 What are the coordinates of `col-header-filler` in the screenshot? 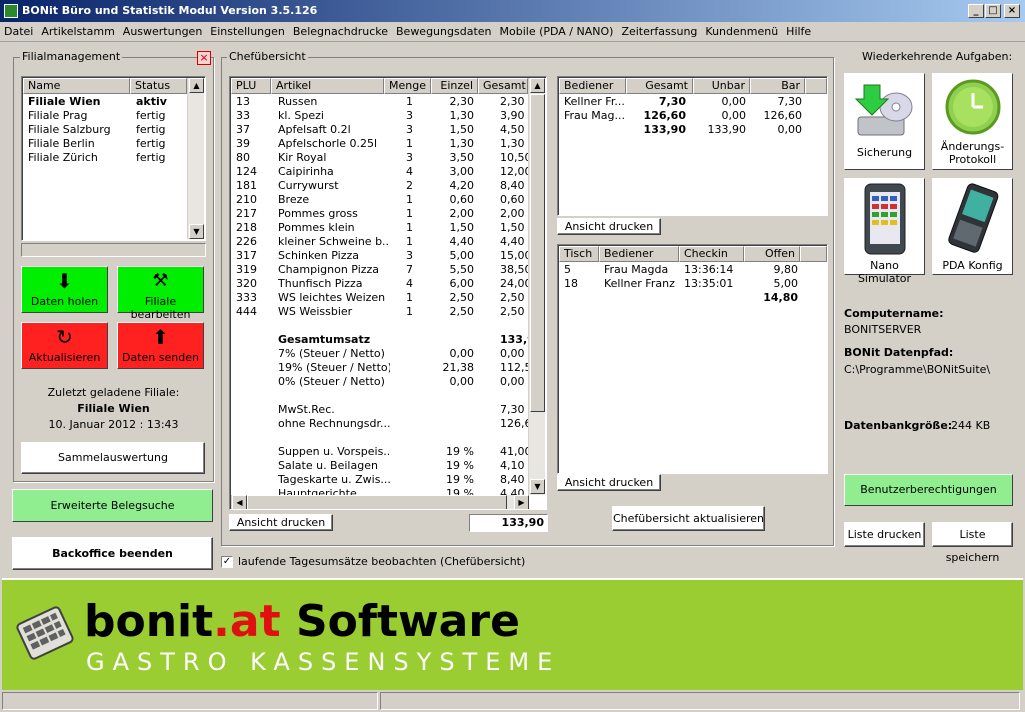 It's located at (813, 254).